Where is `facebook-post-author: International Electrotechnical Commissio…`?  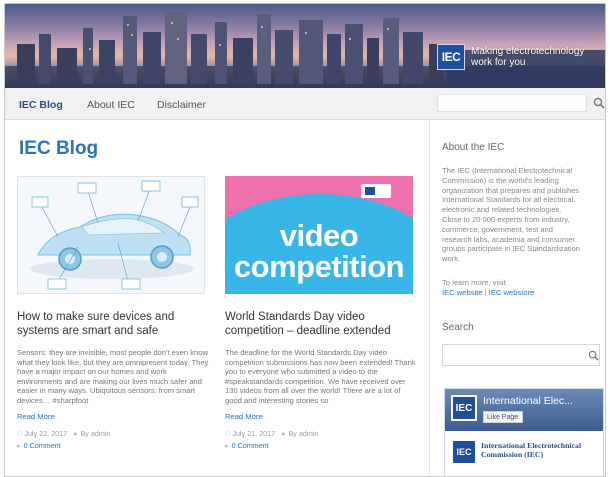
facebook-post-author: International Electrotechnical Commissio… is located at coordinates (537, 450).